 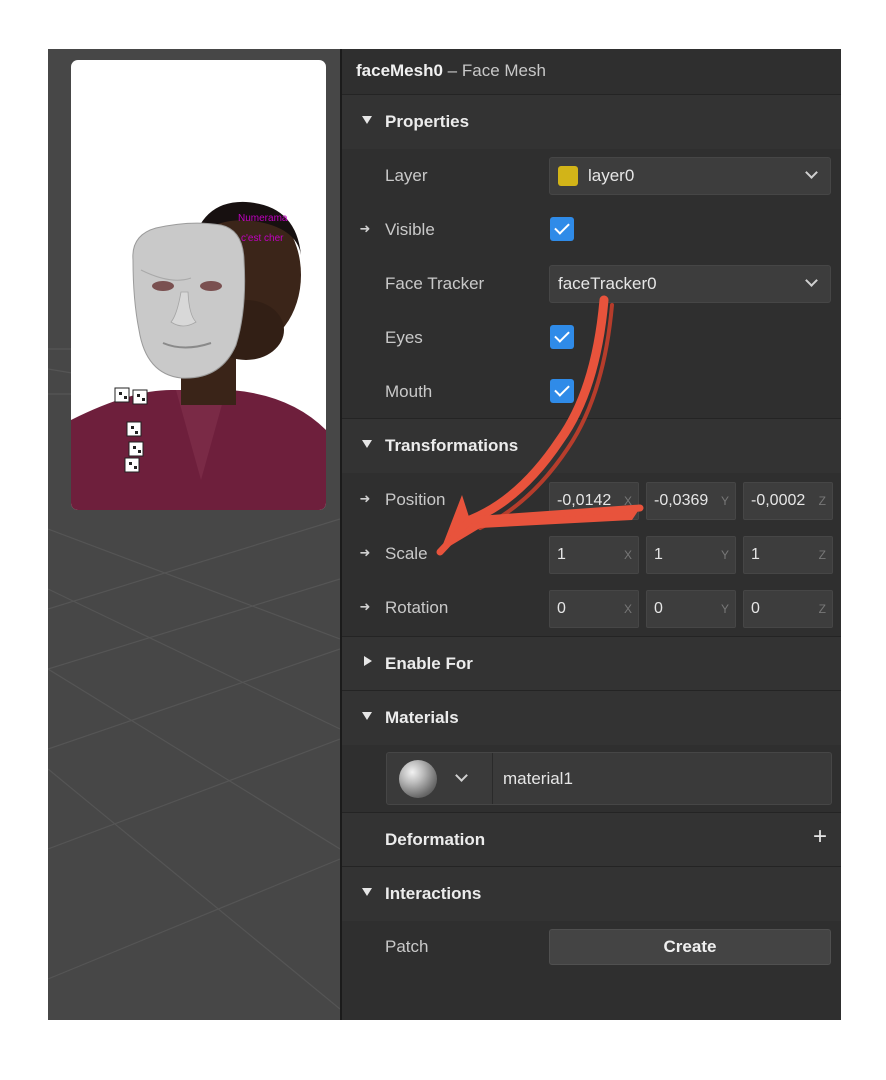 I want to click on scale-z-field: 1 Z, so click(x=788, y=555).